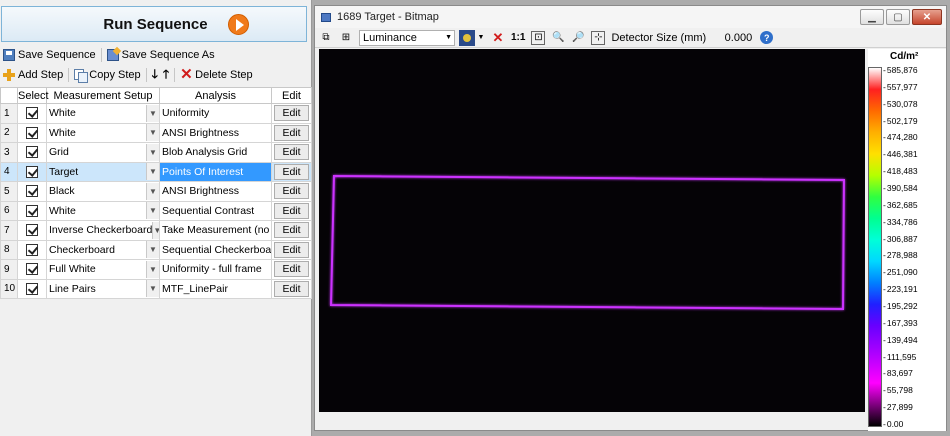 Image resolution: width=950 pixels, height=436 pixels. Describe the element at coordinates (898, 17) in the screenshot. I see `maximize-button: ▢` at that location.